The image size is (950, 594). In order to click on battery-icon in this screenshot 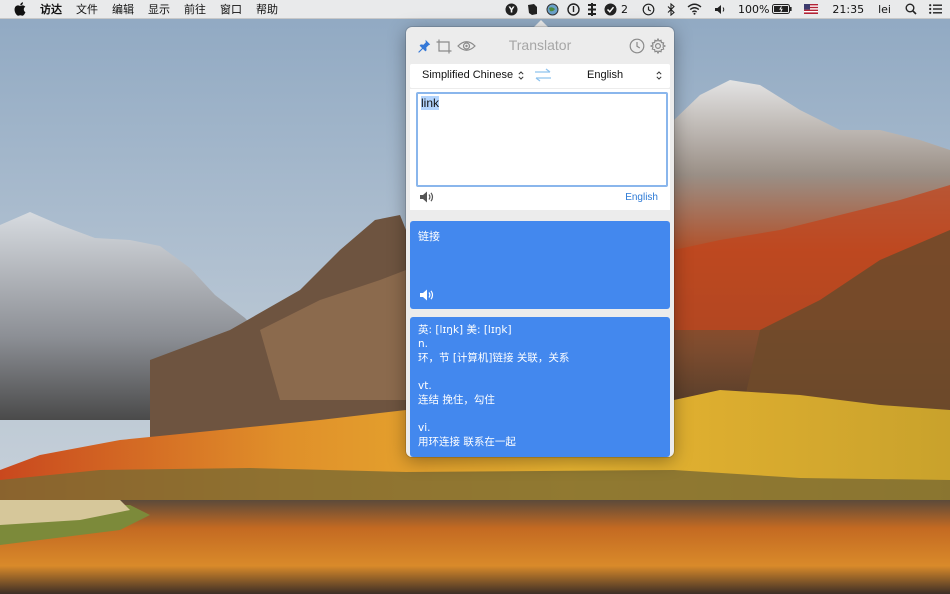, I will do `click(782, 9)`.